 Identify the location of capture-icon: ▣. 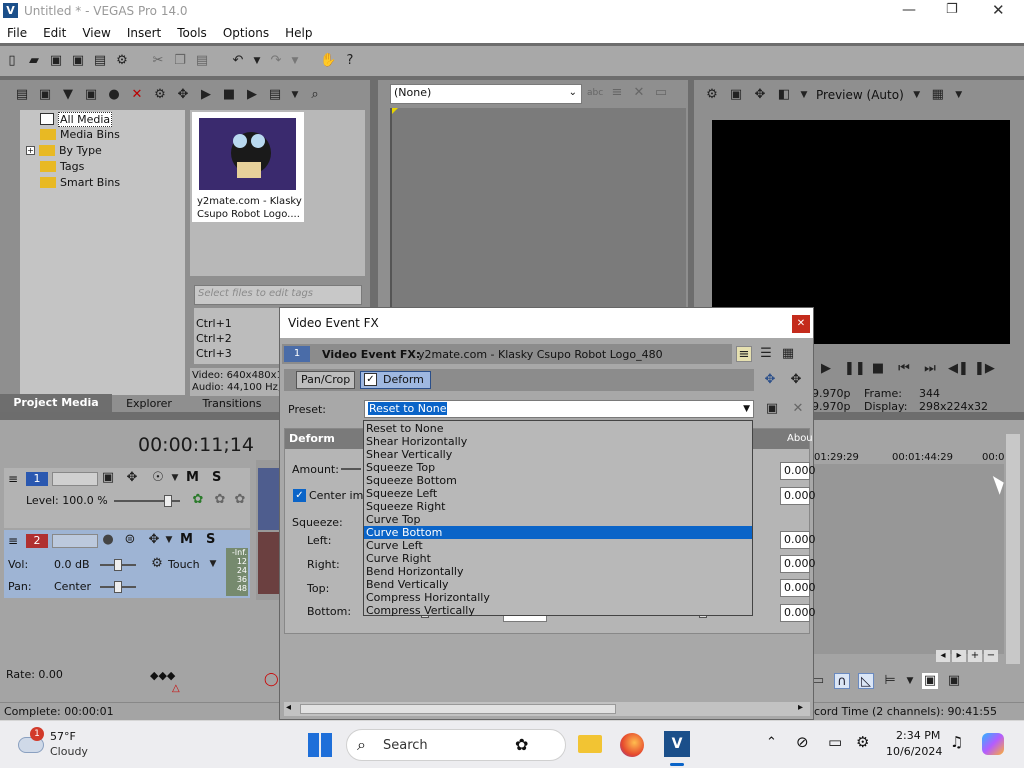
(45, 95).